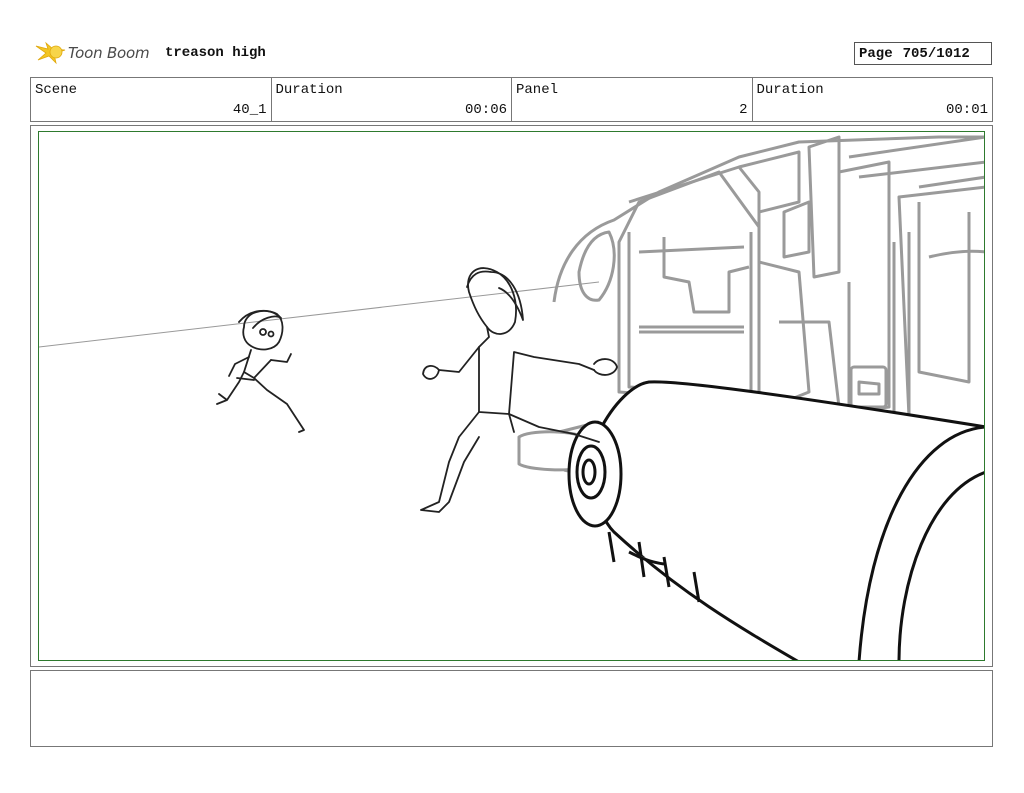 This screenshot has height=793, width=1024. What do you see at coordinates (485, 110) in the screenshot?
I see `scene-duration-value: 00:06` at bounding box center [485, 110].